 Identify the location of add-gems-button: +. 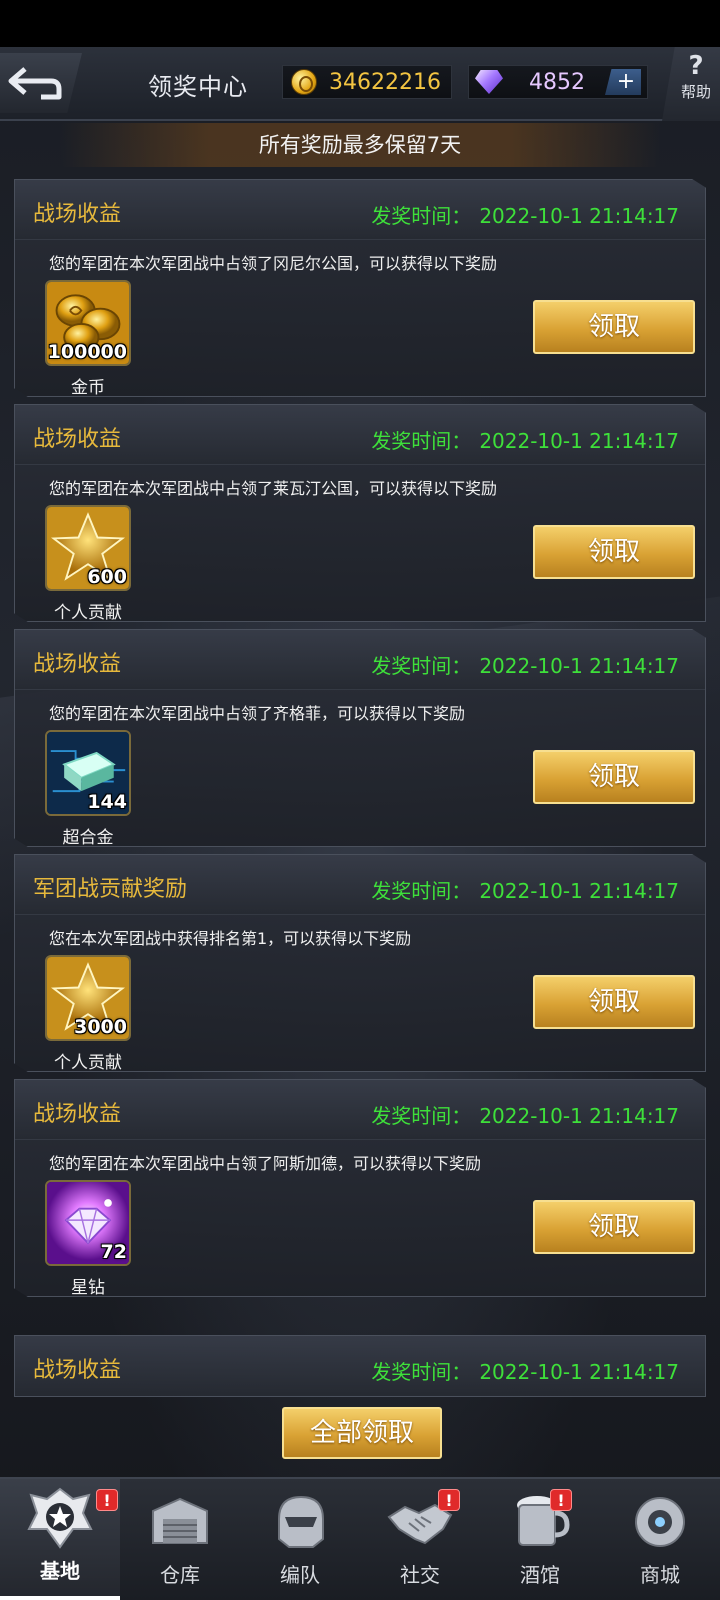
(623, 82).